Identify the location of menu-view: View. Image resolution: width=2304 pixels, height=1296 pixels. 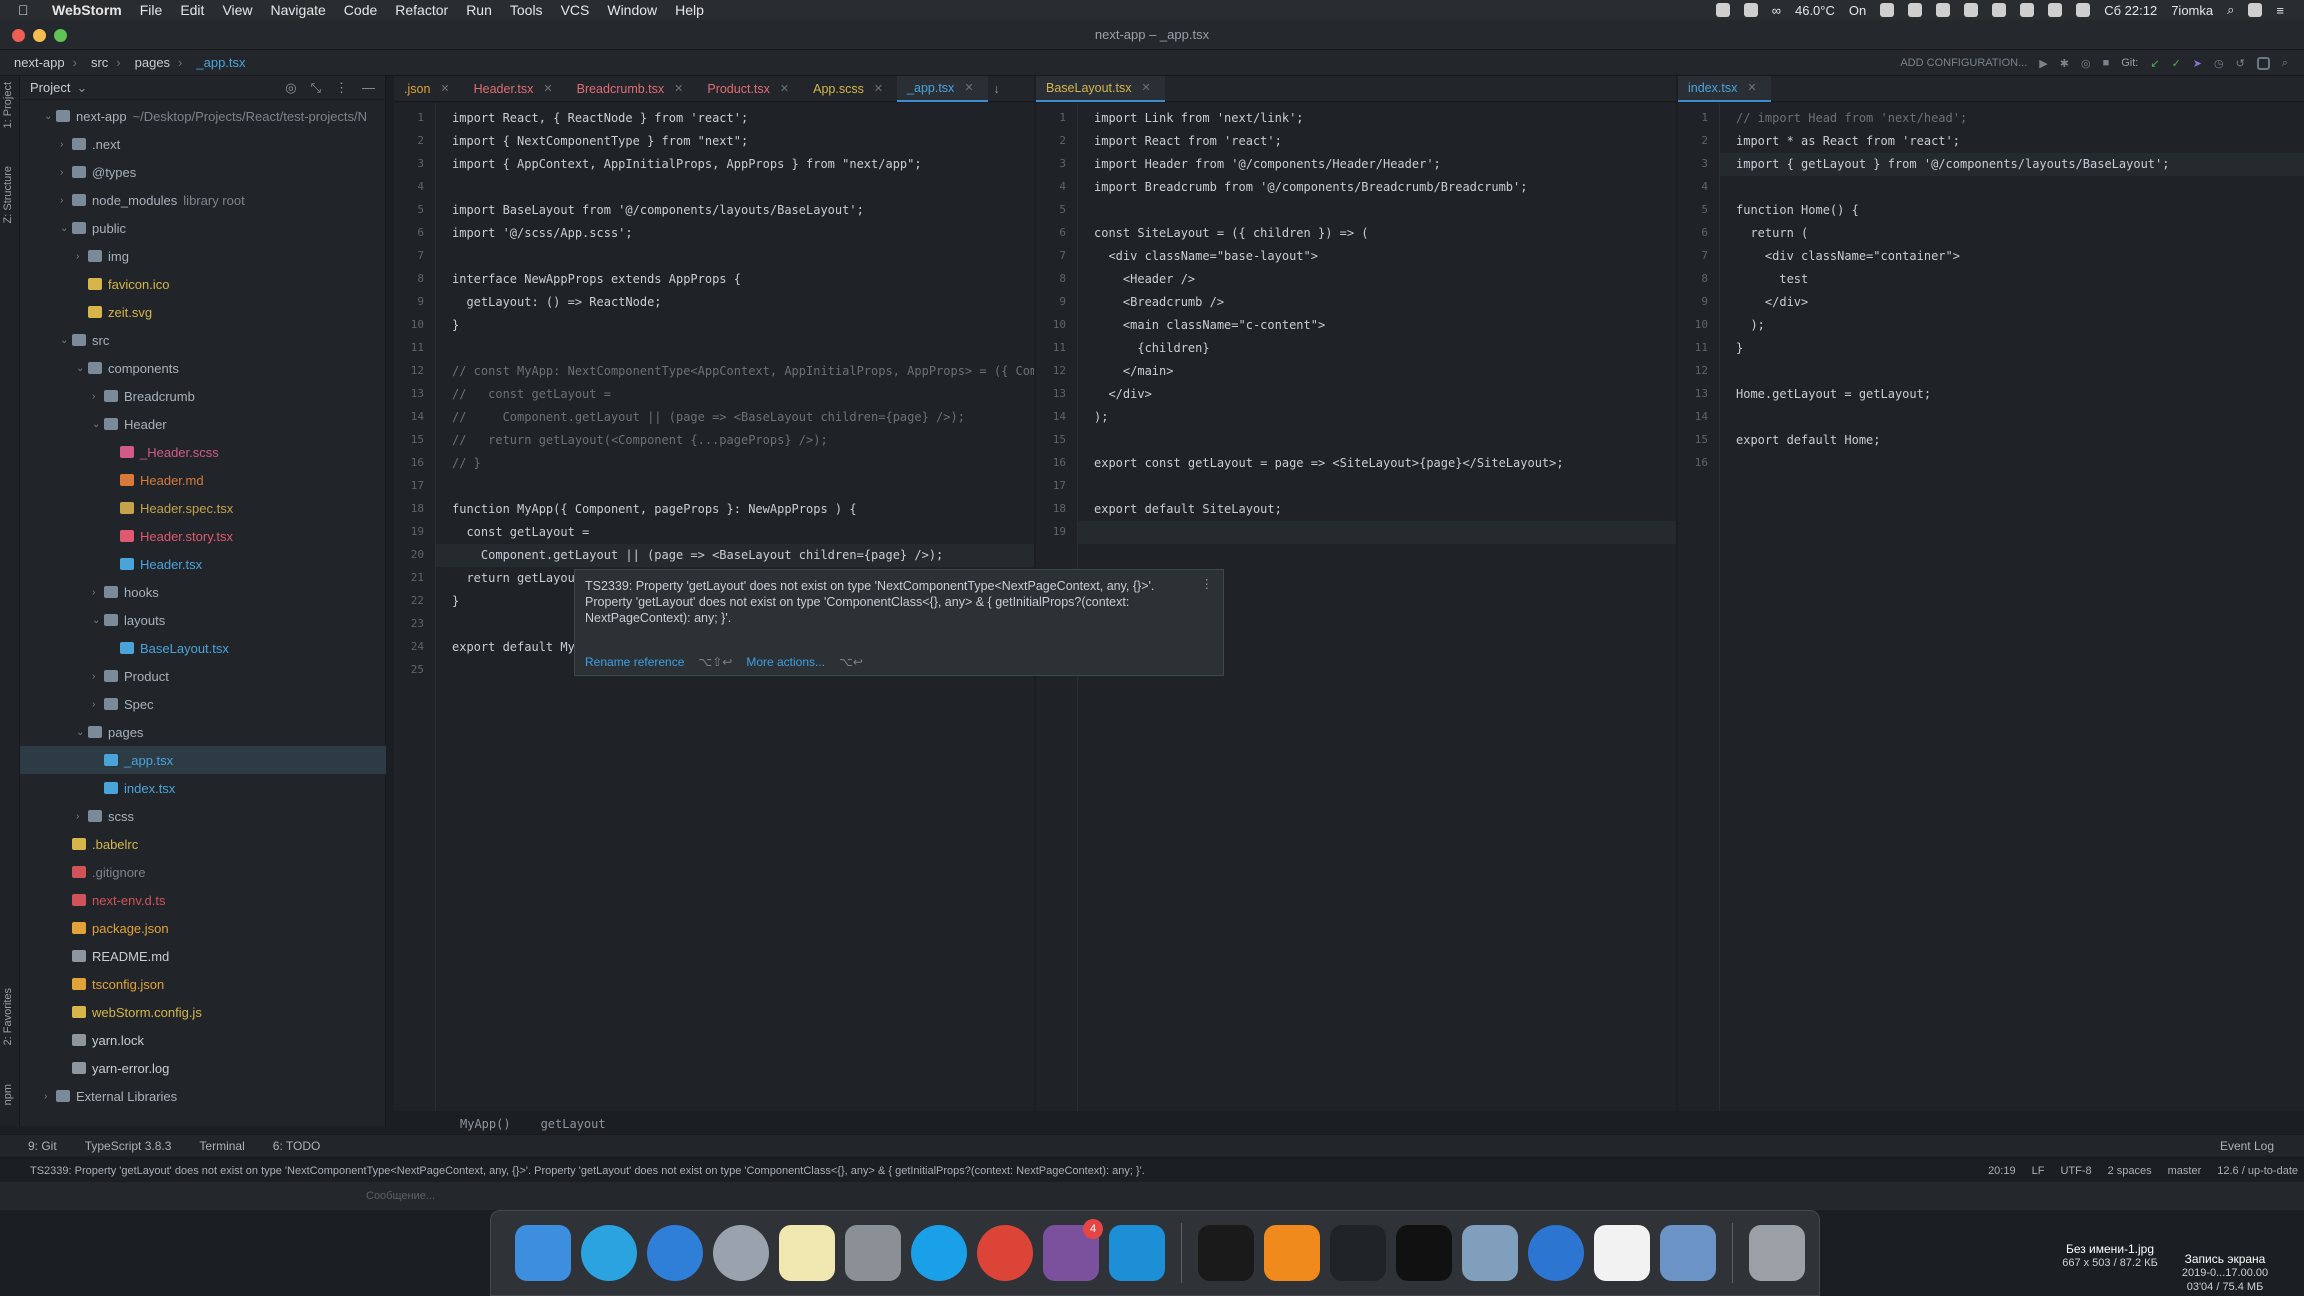
(237, 10).